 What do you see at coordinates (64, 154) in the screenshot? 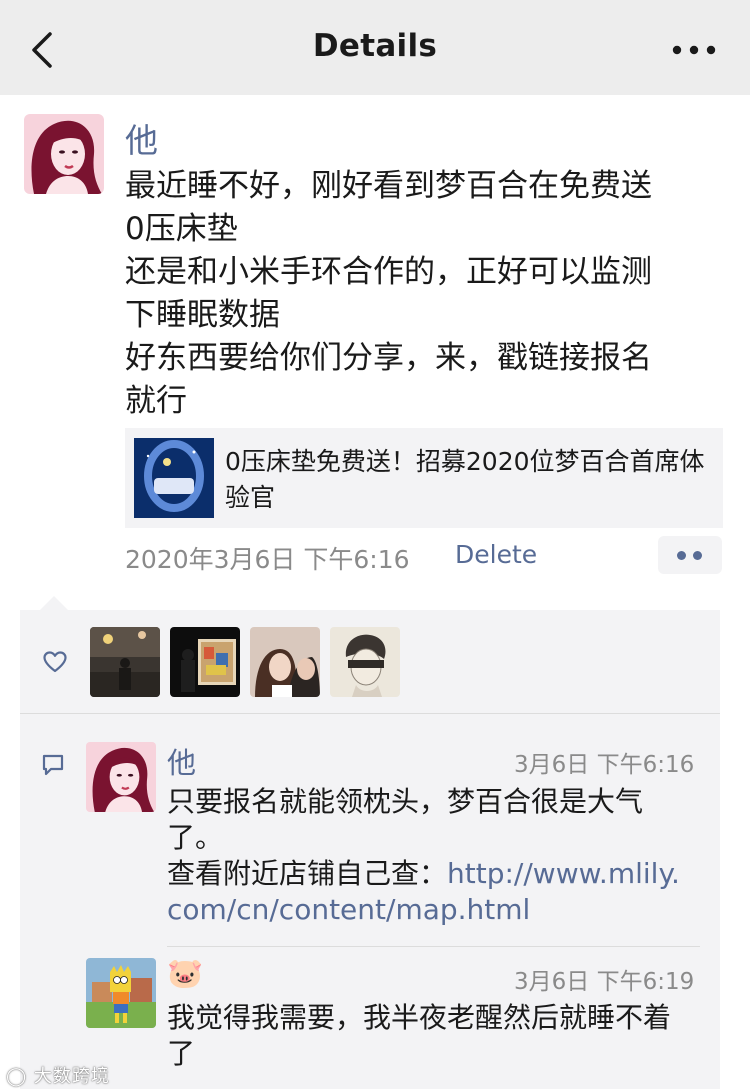
I see `author-avatar` at bounding box center [64, 154].